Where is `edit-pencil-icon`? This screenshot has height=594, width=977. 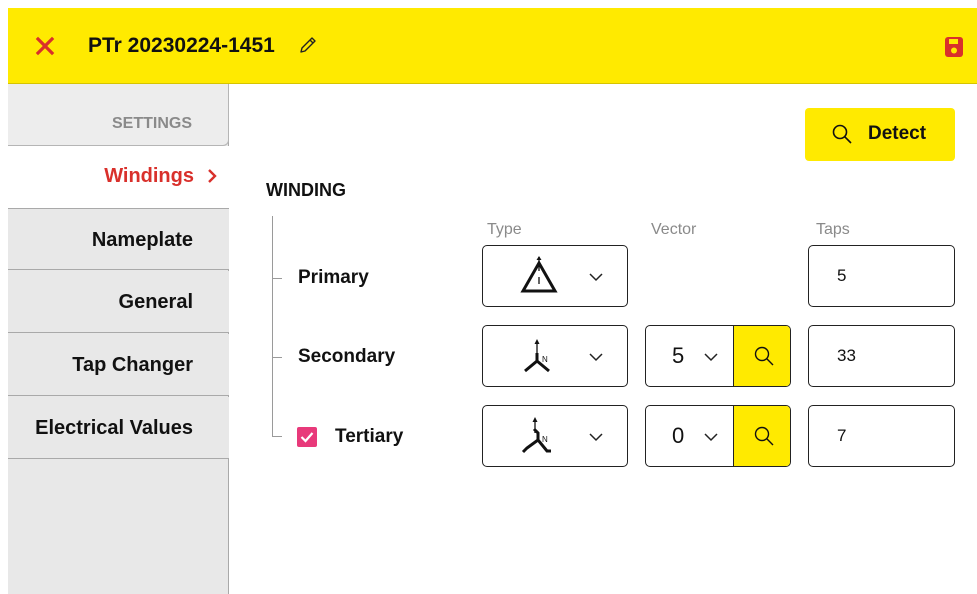
edit-pencil-icon is located at coordinates (308, 45).